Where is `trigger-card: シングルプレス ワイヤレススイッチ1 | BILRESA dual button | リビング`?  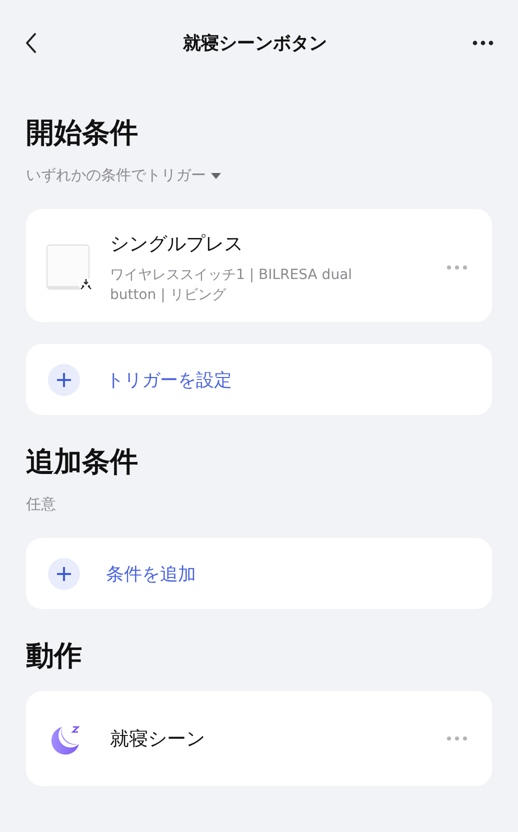 trigger-card: シングルプレス ワイヤレススイッチ1 | BILRESA dual button | リビング is located at coordinates (259, 265).